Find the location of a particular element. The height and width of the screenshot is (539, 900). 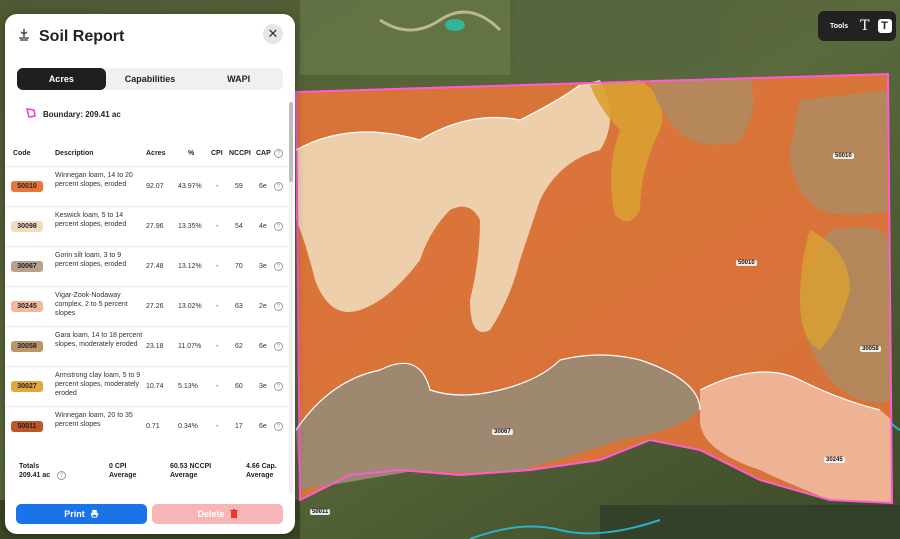

totals-cpi-sub: Average is located at coordinates (123, 475).